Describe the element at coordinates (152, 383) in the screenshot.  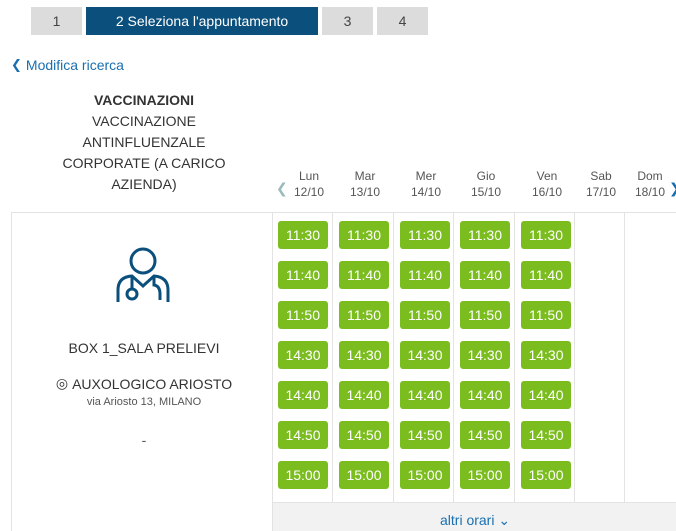
I see `location-name: AUXOLOGICO ARIOSTO` at that location.